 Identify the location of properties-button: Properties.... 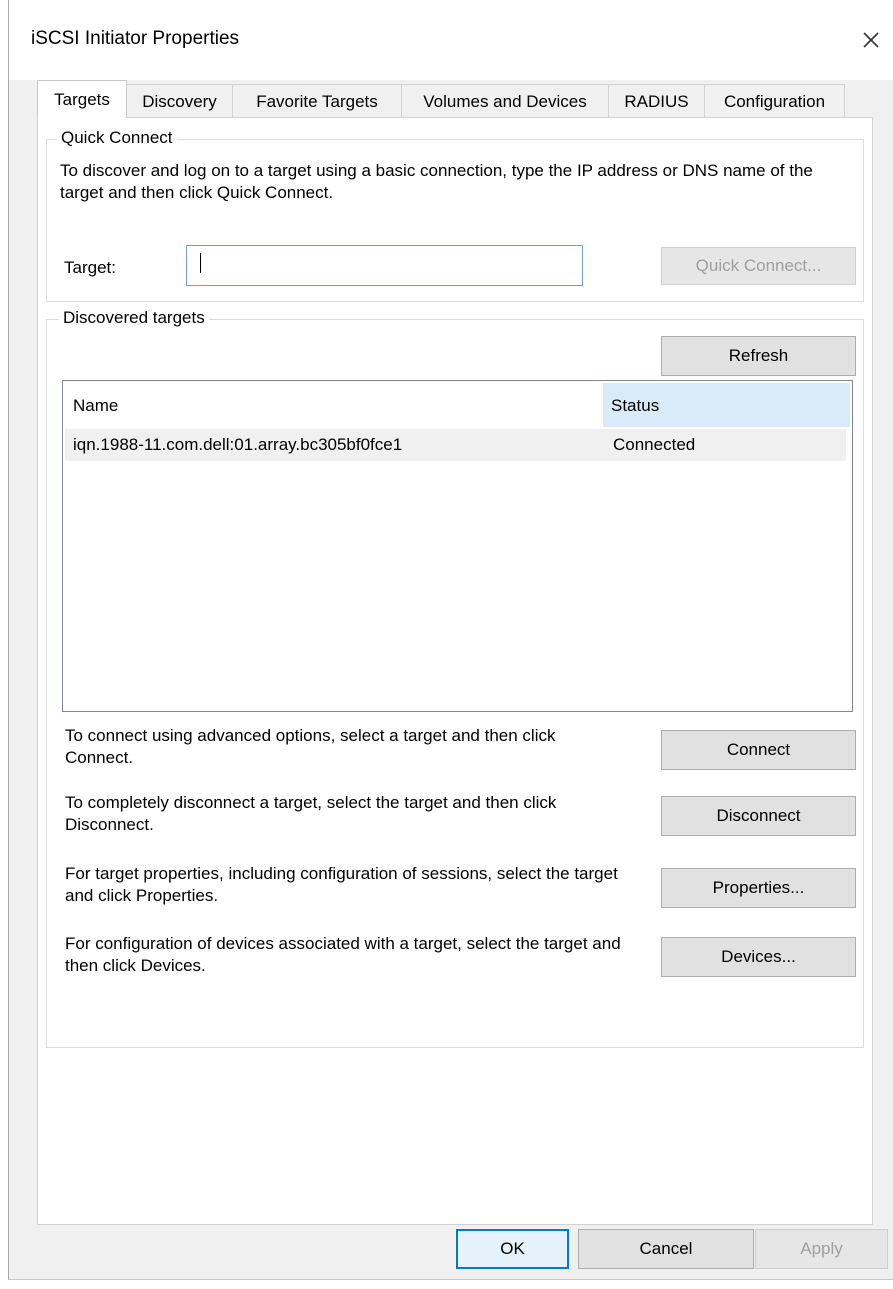
(758, 888).